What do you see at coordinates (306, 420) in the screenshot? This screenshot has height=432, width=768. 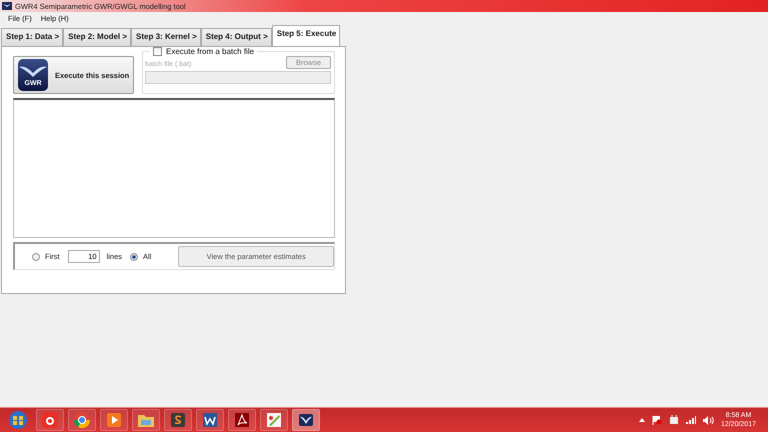 I see `gwr-app-icon` at bounding box center [306, 420].